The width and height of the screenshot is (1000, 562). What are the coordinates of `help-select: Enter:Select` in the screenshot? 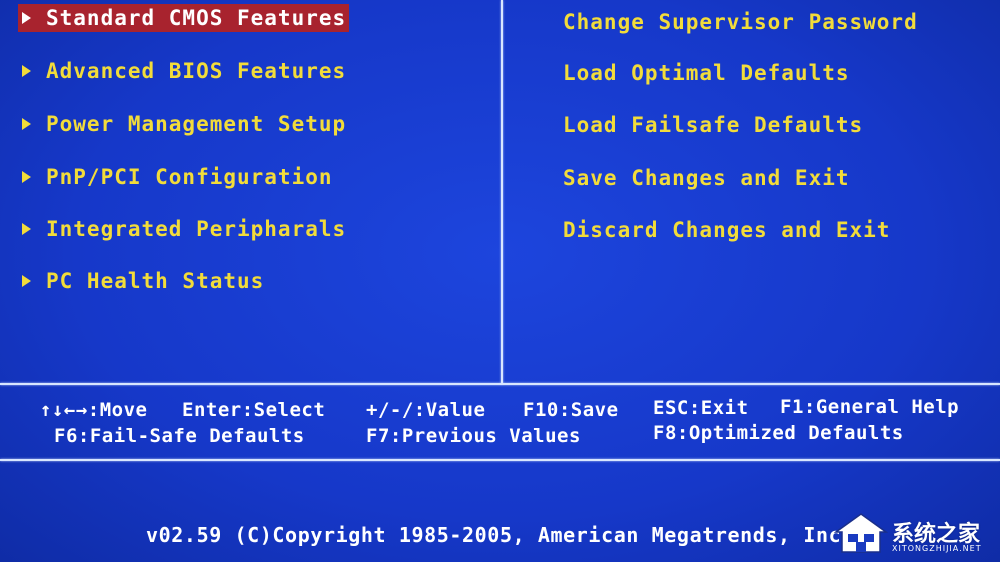 It's located at (254, 410).